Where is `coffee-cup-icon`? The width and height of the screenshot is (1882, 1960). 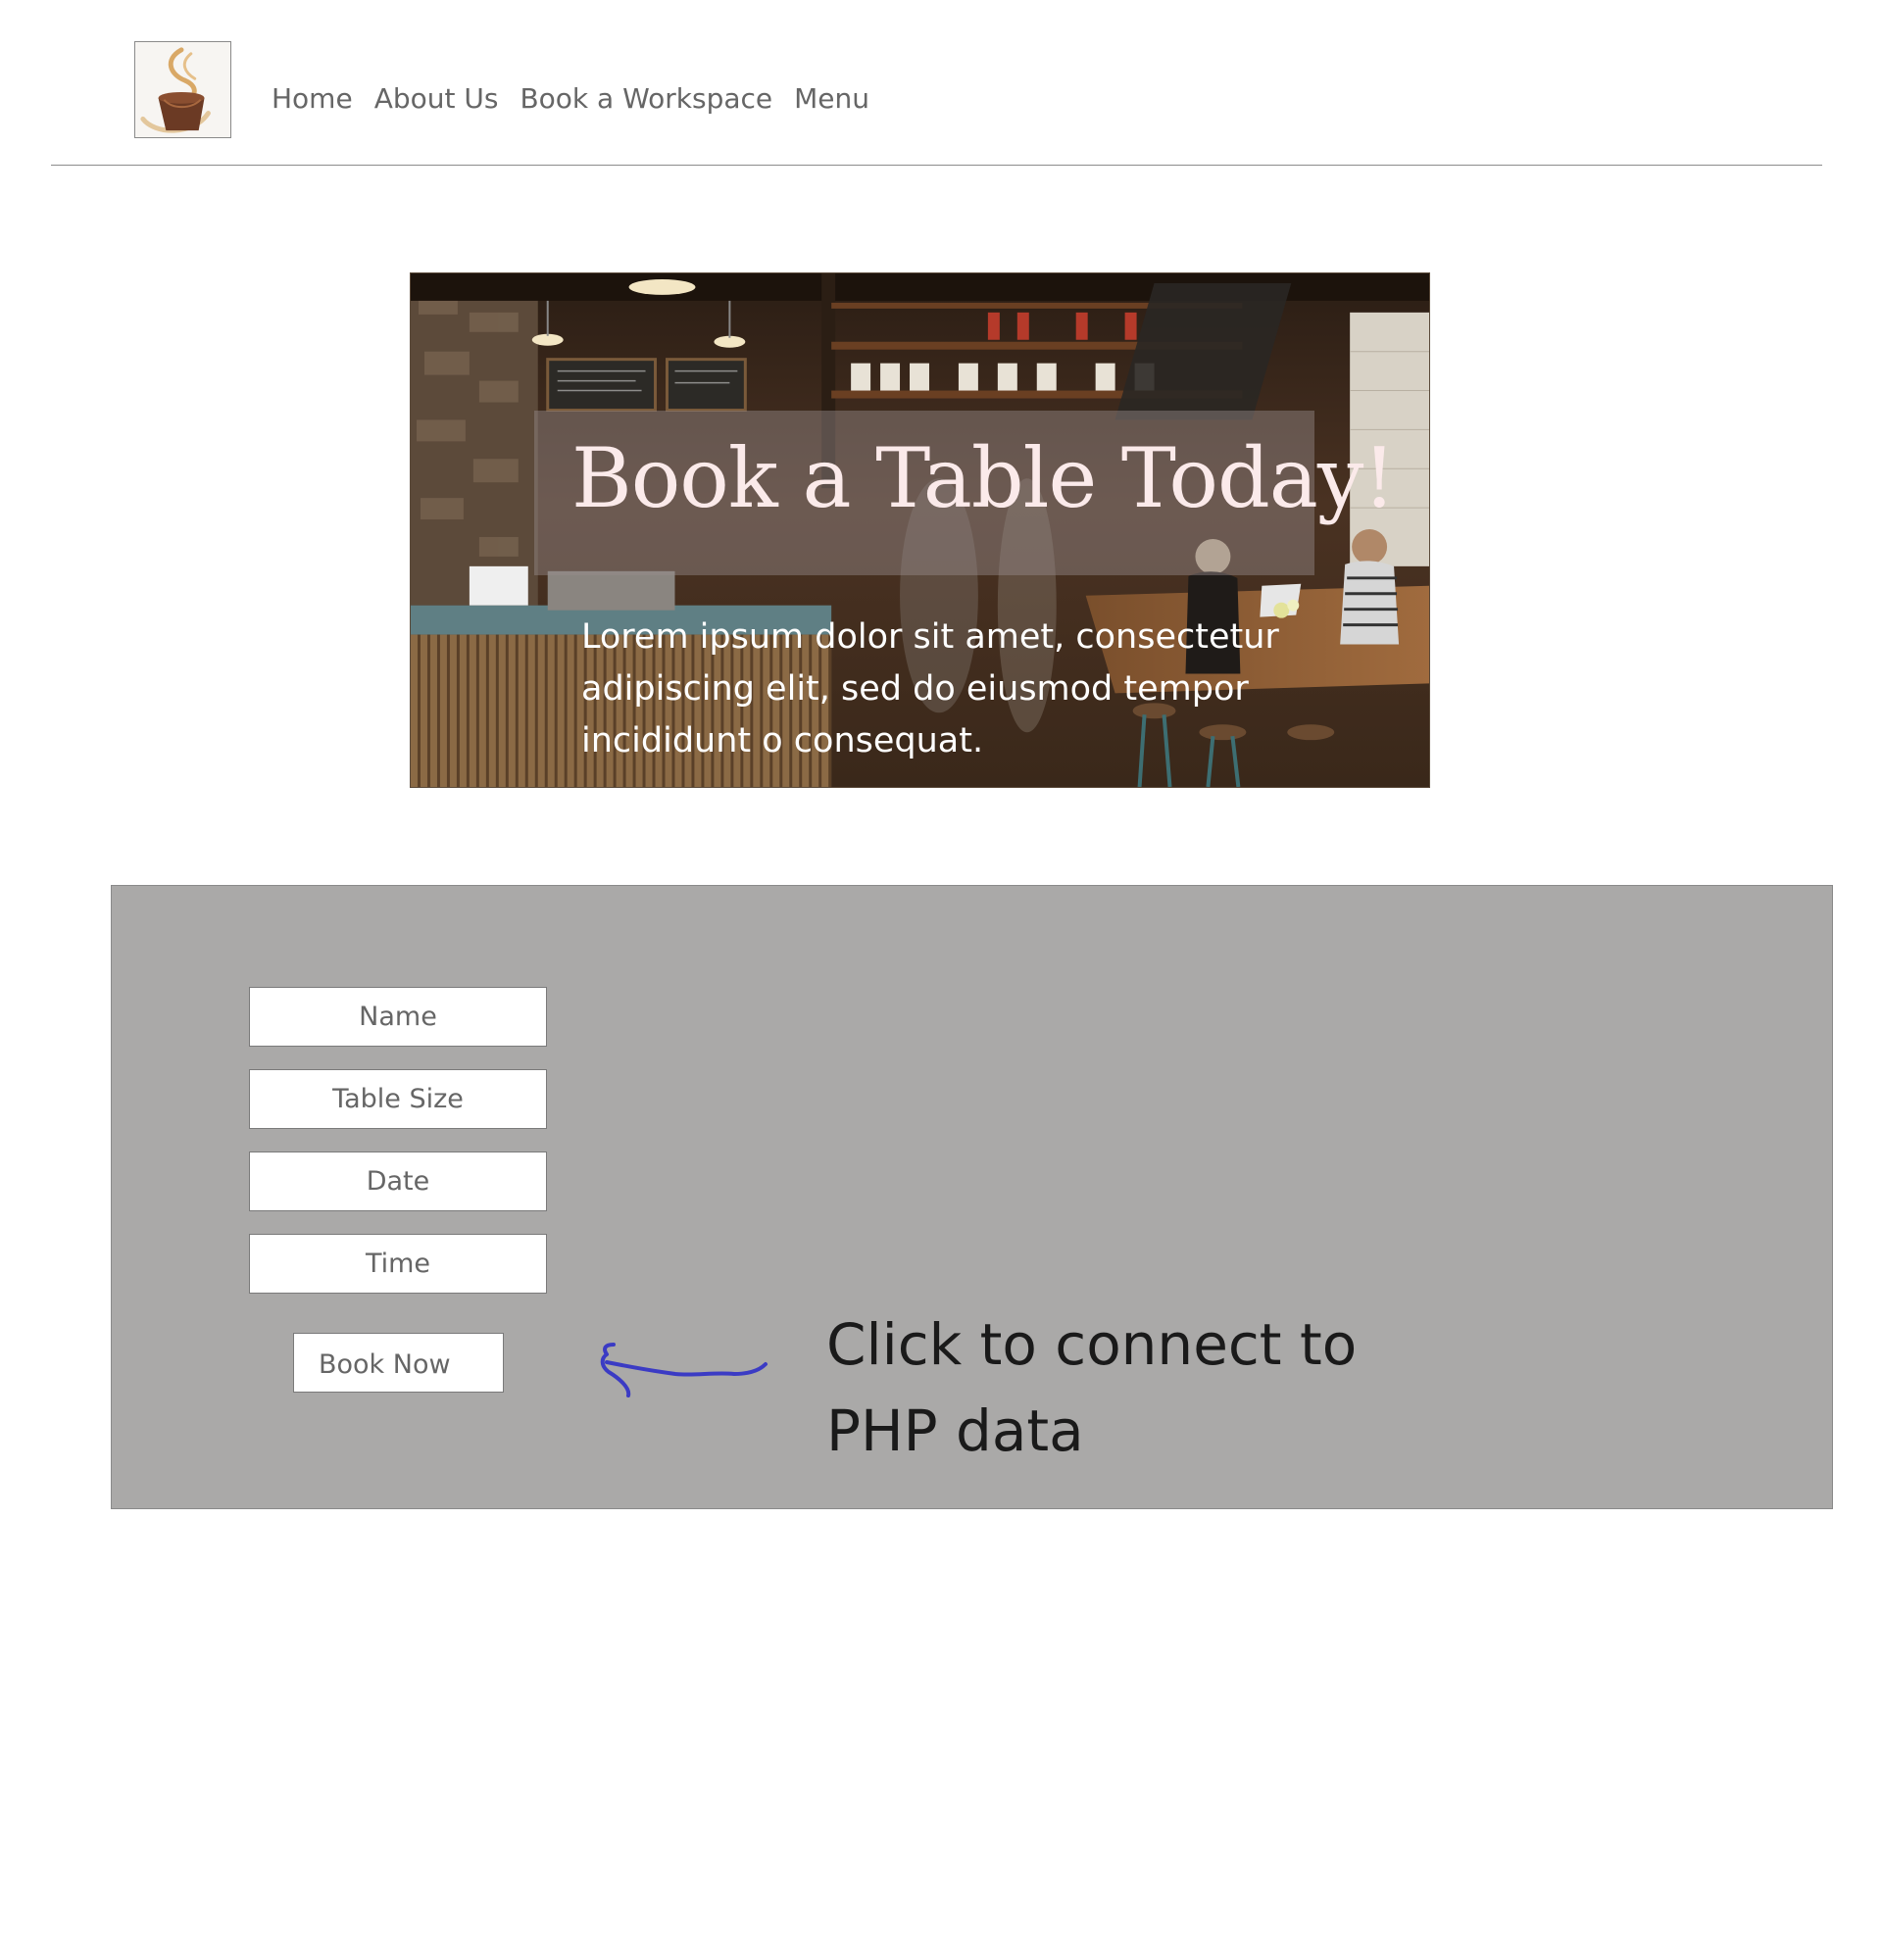 coffee-cup-icon is located at coordinates (183, 89).